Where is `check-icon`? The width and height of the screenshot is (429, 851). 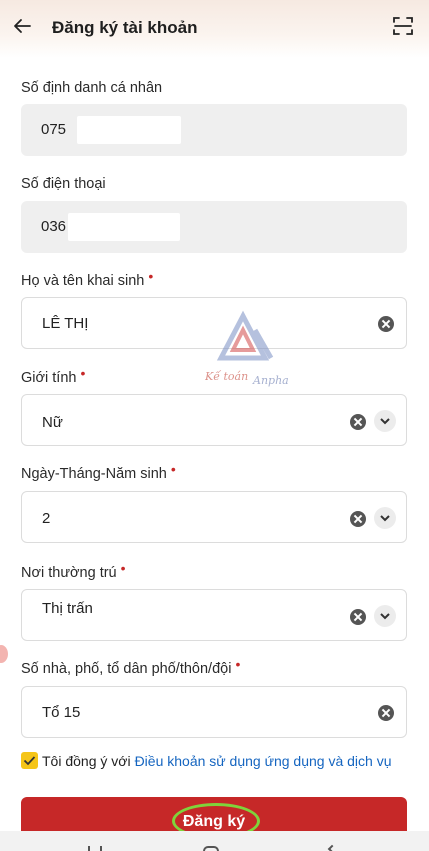 check-icon is located at coordinates (29, 761).